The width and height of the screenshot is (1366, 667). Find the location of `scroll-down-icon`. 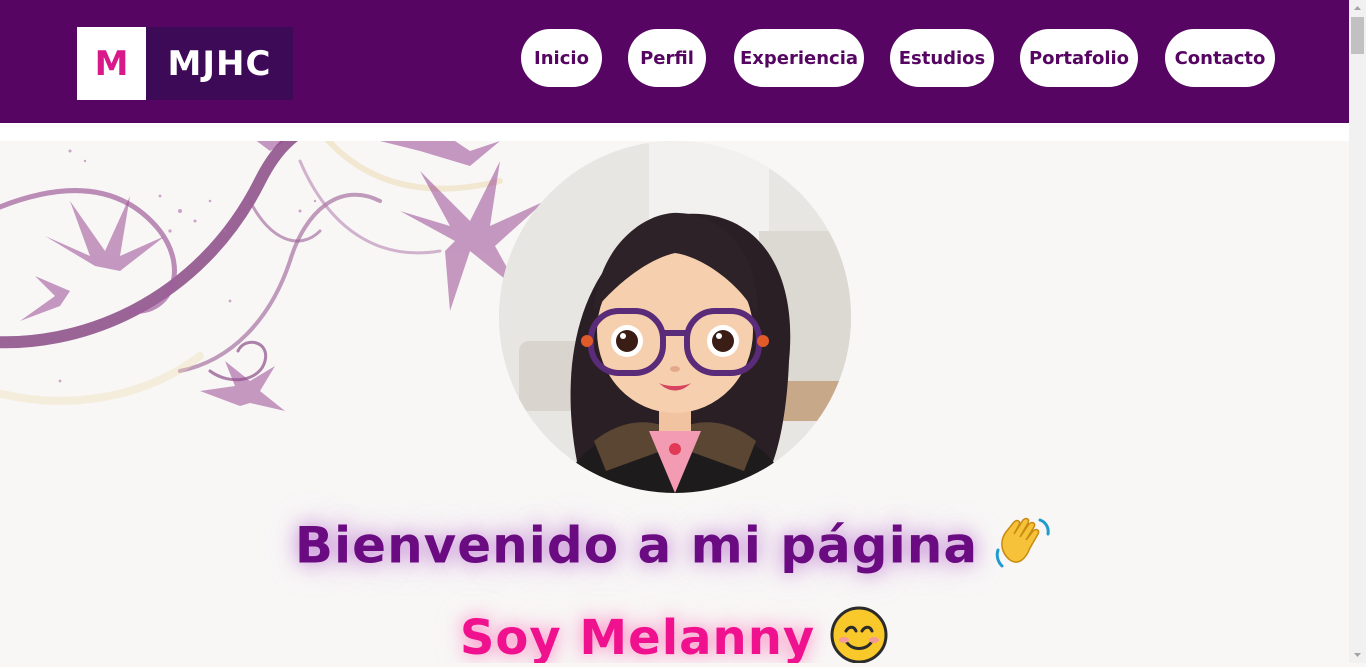

scroll-down-icon is located at coordinates (1357, 654).